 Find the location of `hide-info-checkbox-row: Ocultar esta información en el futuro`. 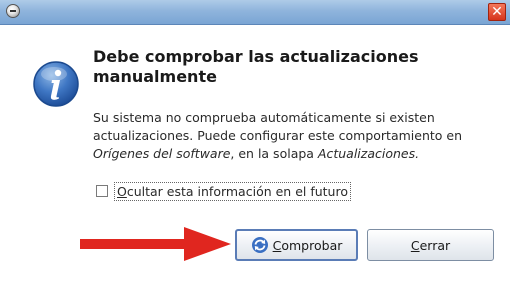

hide-info-checkbox-row: Ocultar esta información en el futuro is located at coordinates (223, 191).